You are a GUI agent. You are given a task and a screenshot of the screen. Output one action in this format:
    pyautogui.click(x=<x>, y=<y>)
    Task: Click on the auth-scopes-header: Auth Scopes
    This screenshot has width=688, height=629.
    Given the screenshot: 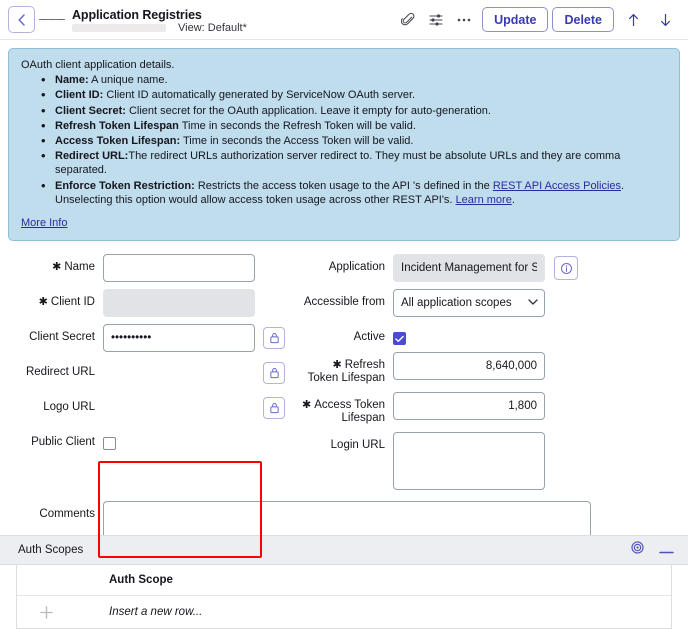 What is the action you would take?
    pyautogui.click(x=344, y=550)
    